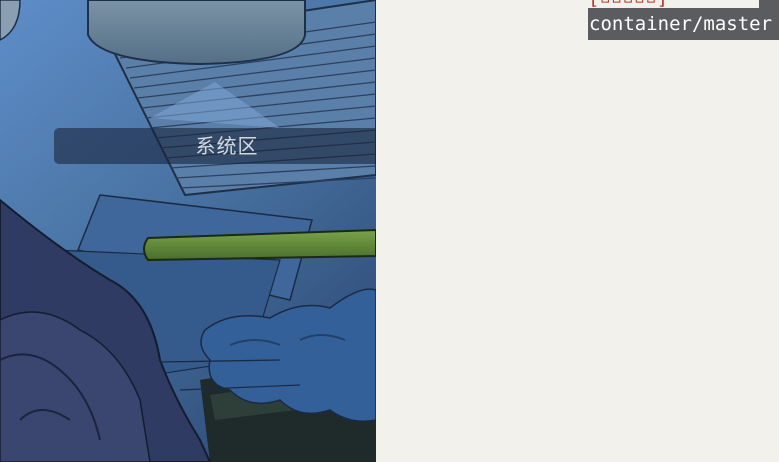 The image size is (779, 462). Describe the element at coordinates (769, 4) in the screenshot. I see `clipped-top-bar` at that location.